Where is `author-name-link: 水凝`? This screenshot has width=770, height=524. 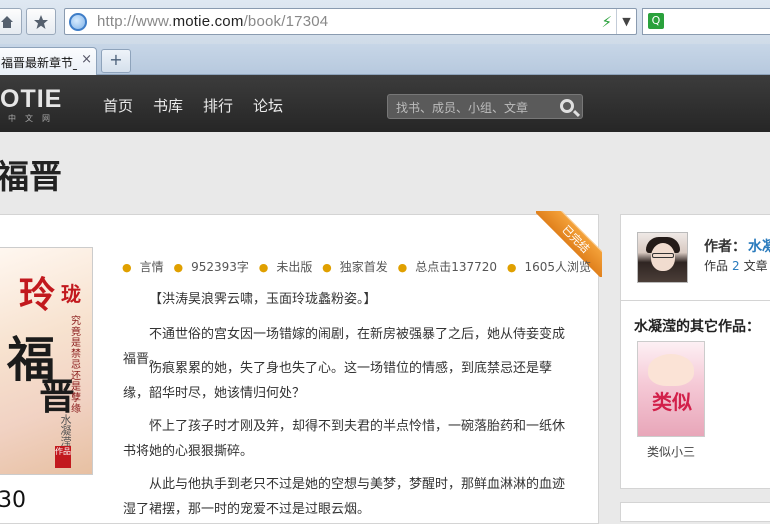
author-name-link: 水凝 is located at coordinates (759, 246).